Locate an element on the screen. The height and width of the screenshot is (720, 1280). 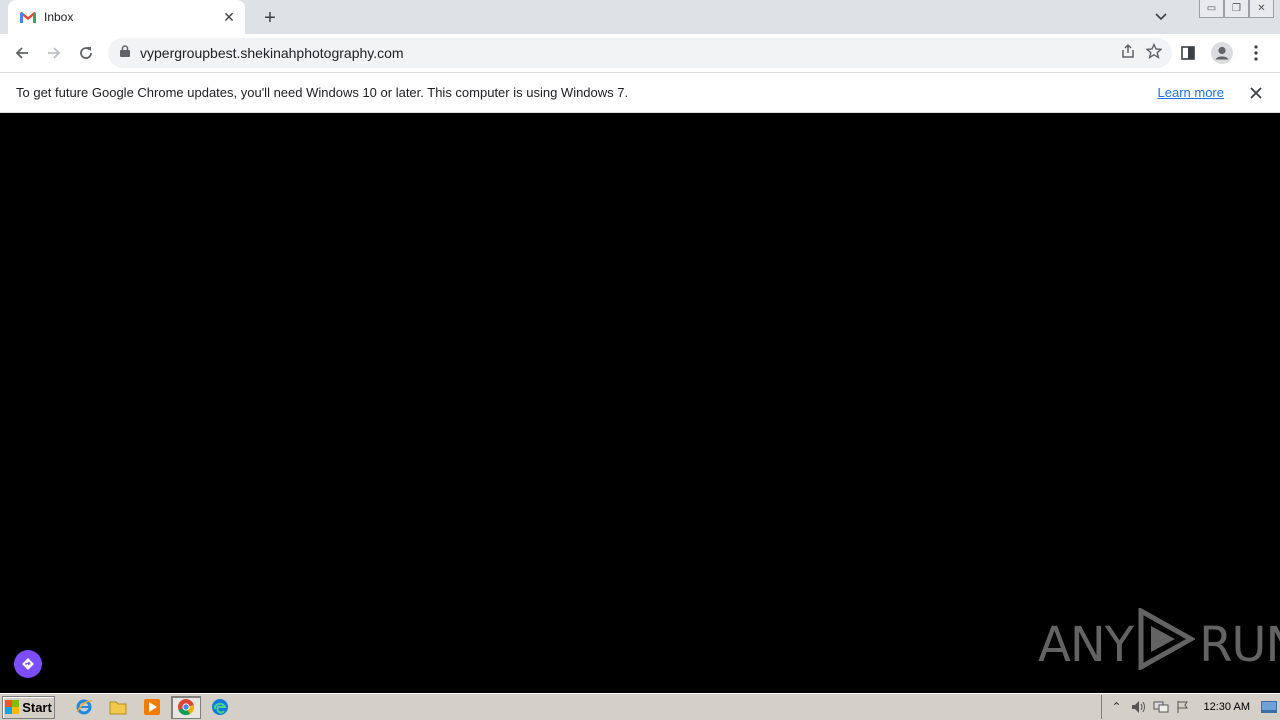
anyrun-watermark: ANY RUN is located at coordinates (1159, 644).